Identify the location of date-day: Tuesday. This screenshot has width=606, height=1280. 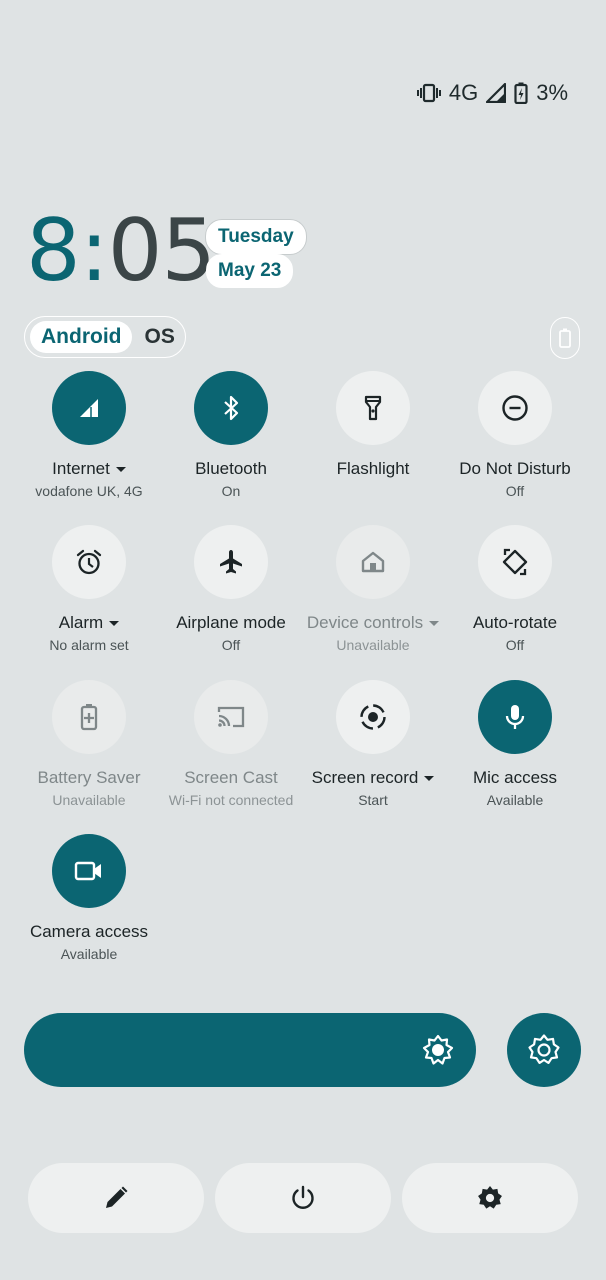
(256, 237).